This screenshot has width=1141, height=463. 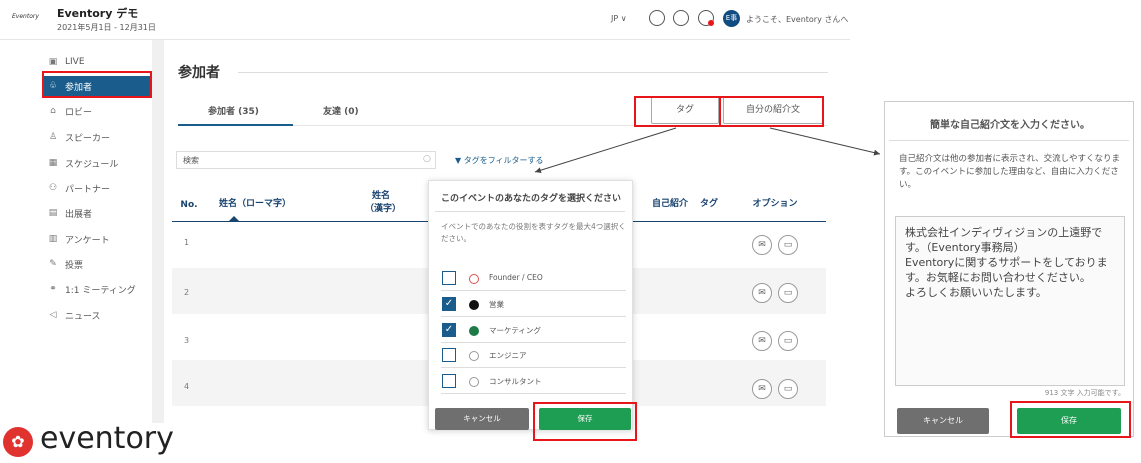 I want to click on arrow-to-intro-panel, so click(x=825, y=141).